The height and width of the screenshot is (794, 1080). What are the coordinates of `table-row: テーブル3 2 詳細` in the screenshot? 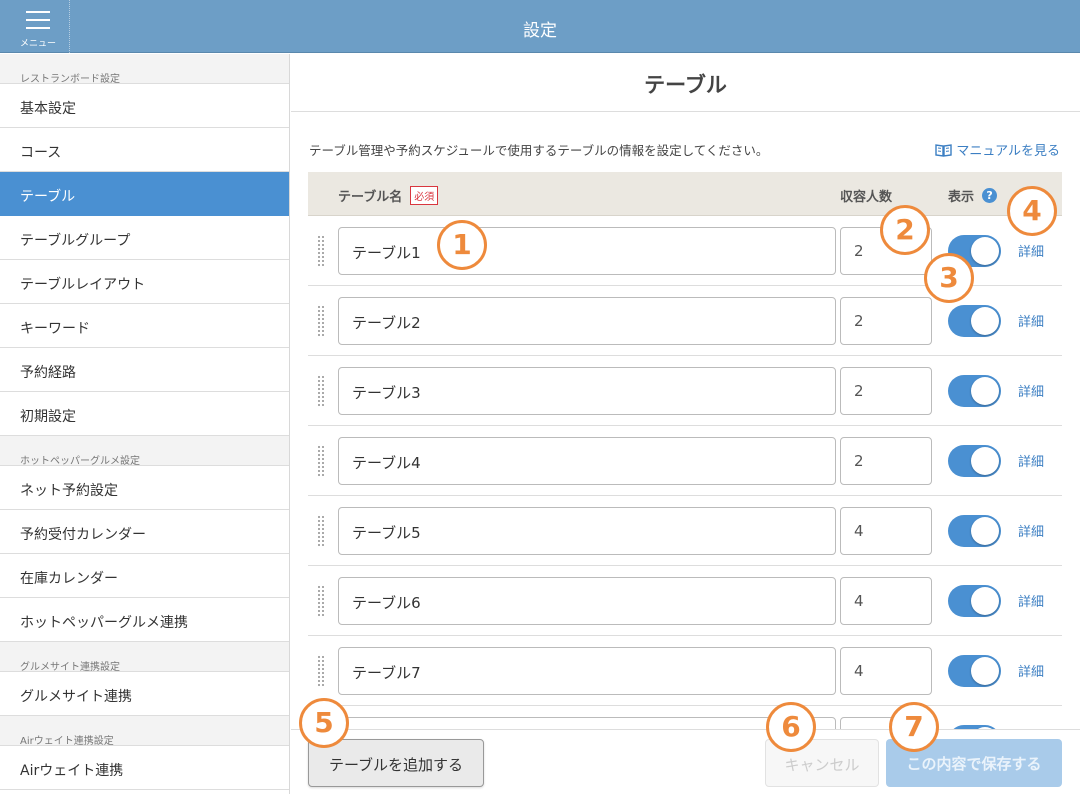 It's located at (685, 391).